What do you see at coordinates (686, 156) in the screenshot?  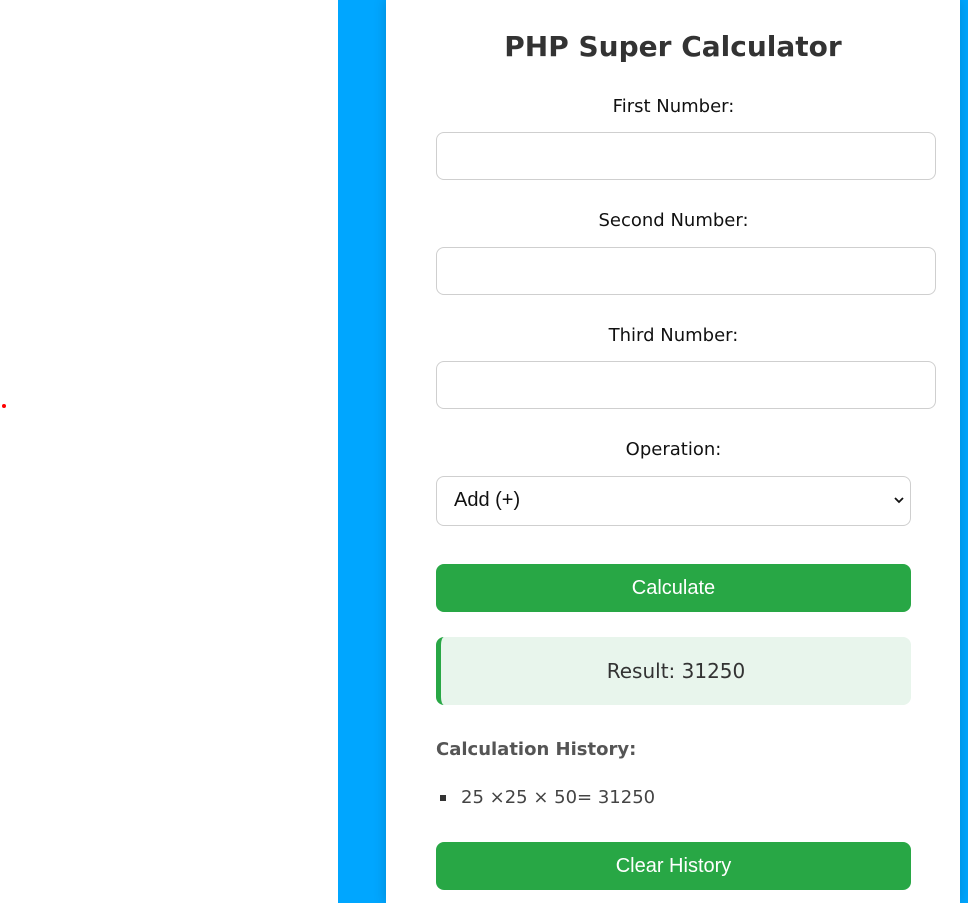 I see `first-number-input` at bounding box center [686, 156].